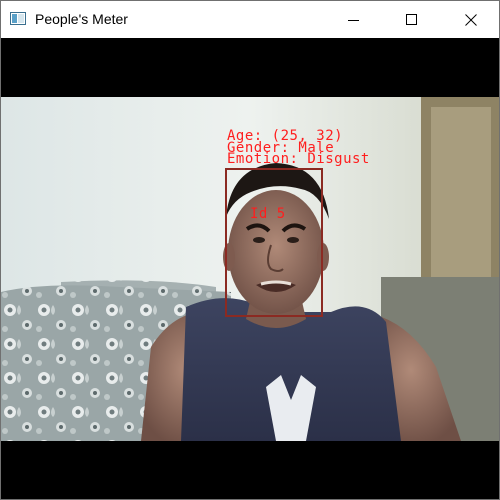  I want to click on face-bounding-box, so click(274, 242).